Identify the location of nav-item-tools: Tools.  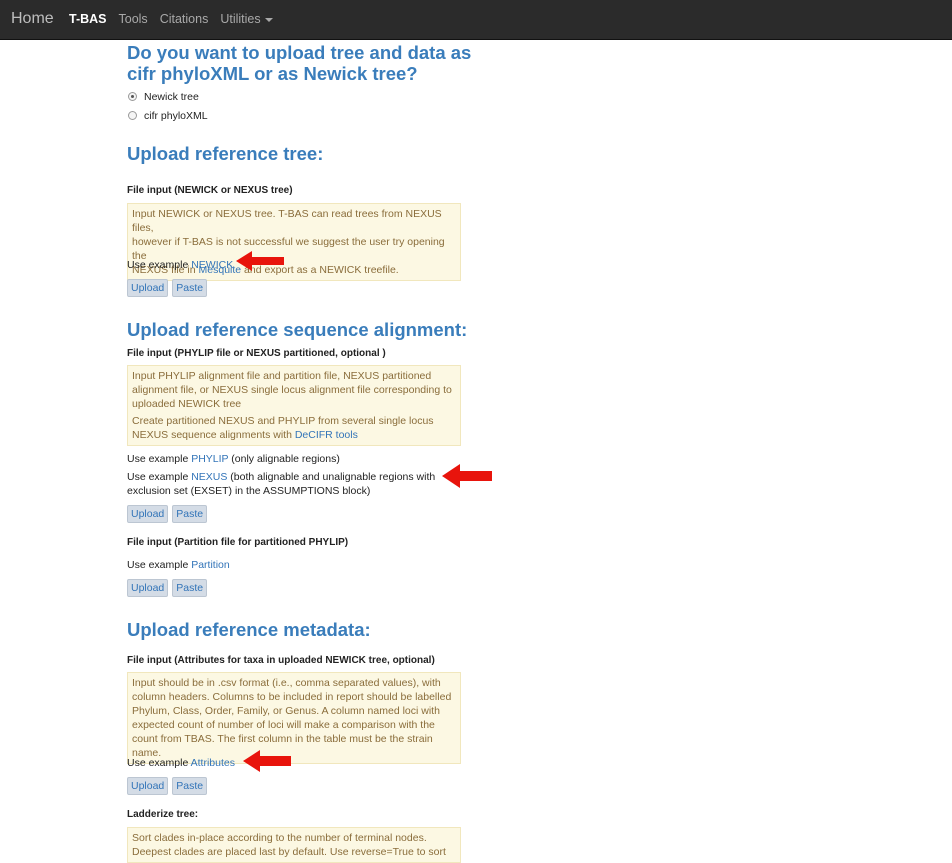
(133, 19).